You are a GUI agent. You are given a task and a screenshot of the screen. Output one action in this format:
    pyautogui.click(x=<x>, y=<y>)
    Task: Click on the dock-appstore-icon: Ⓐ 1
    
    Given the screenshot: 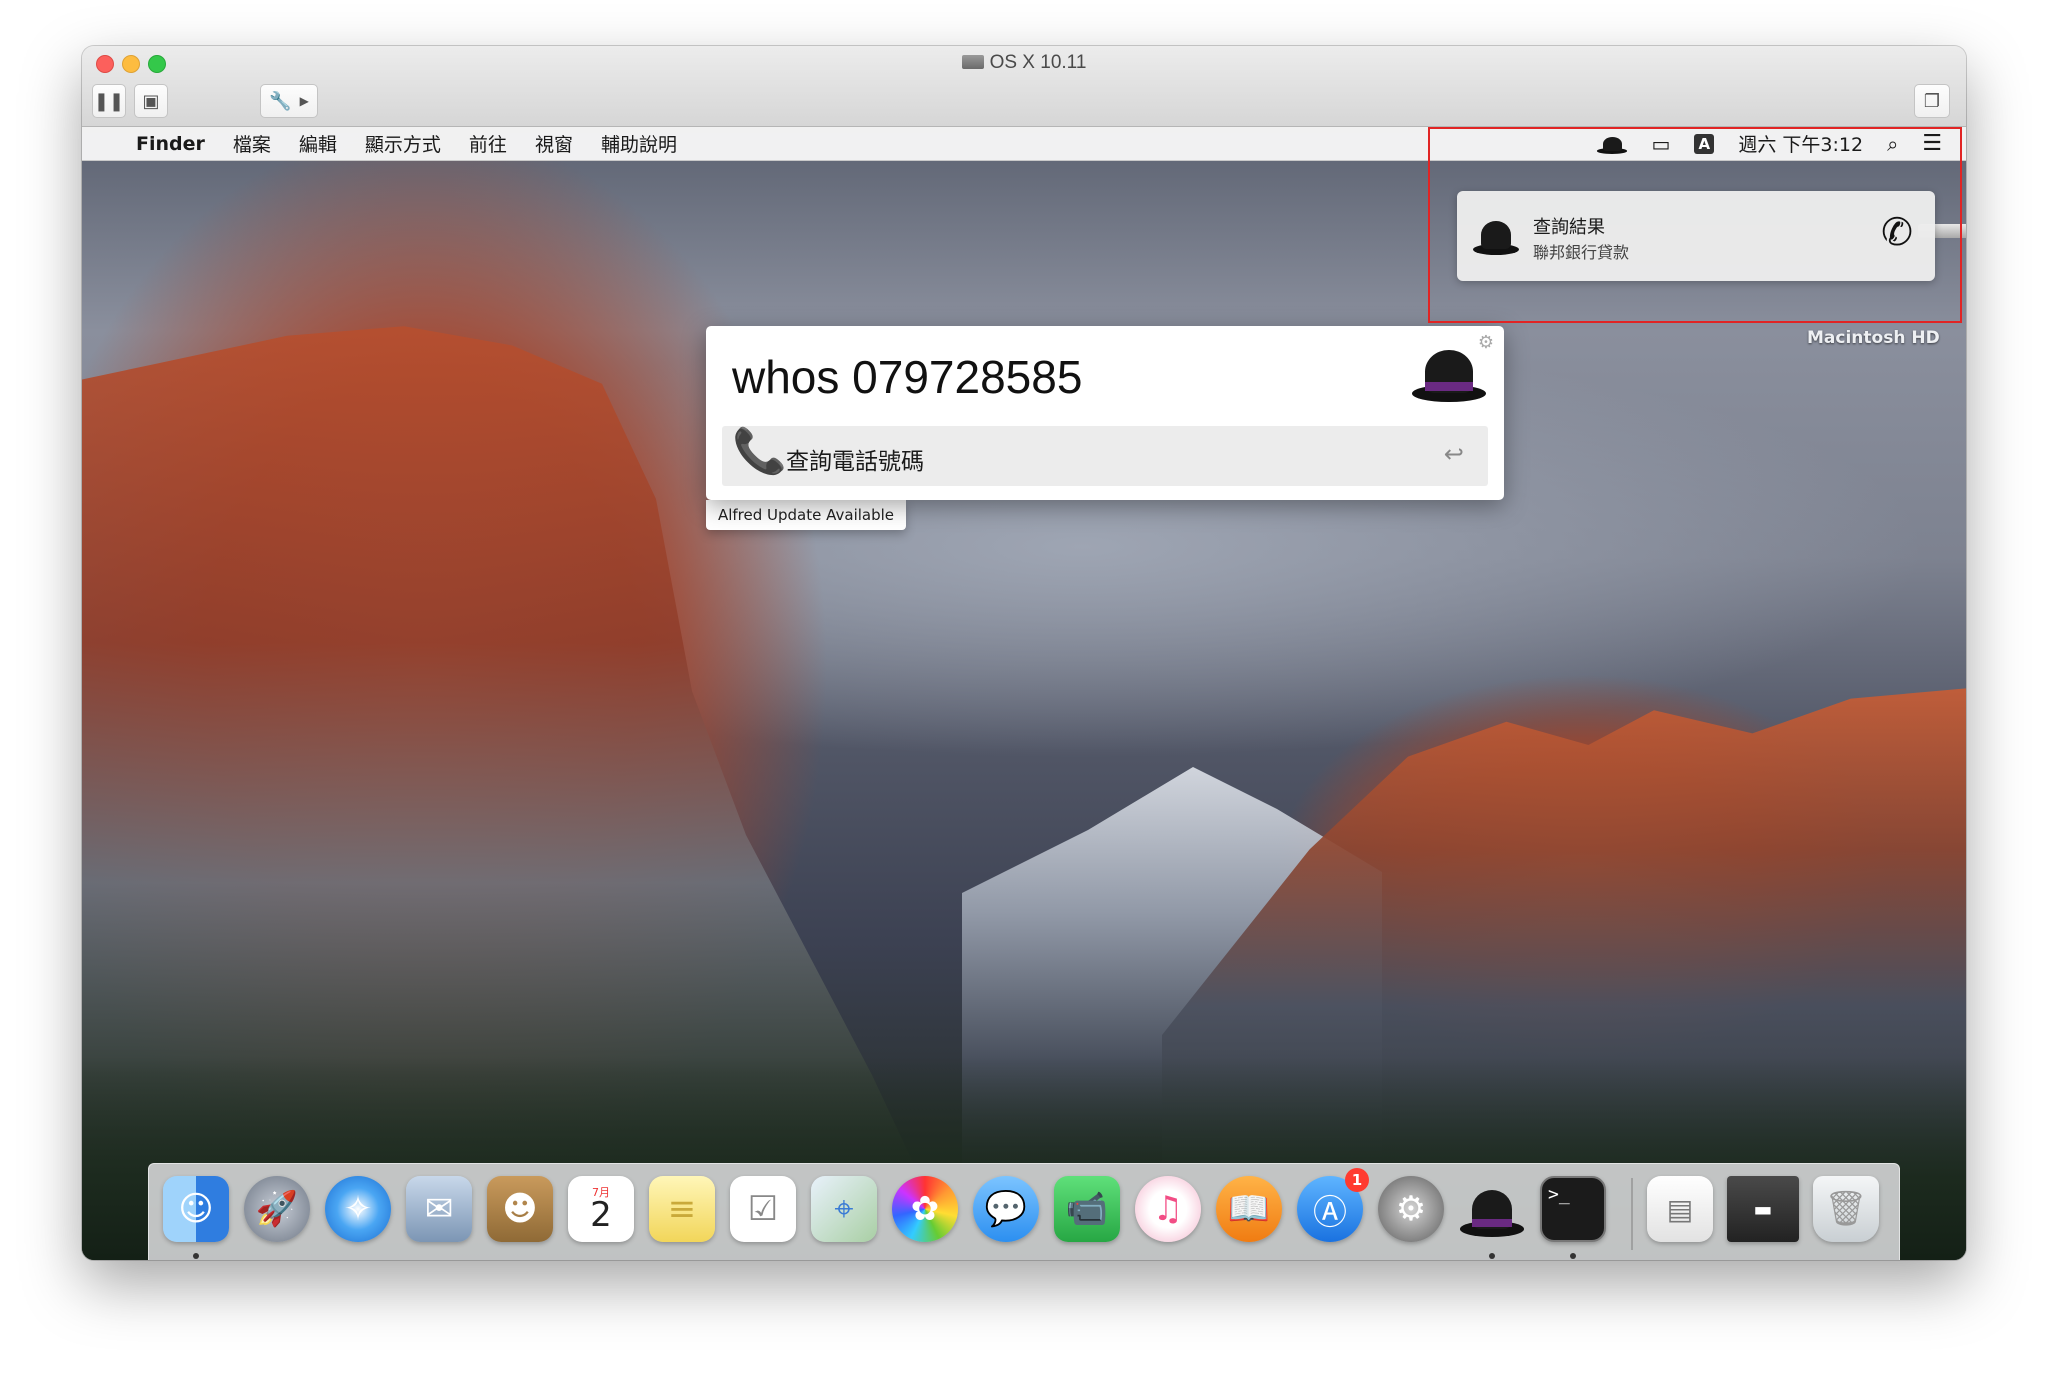 What is the action you would take?
    pyautogui.click(x=1333, y=1205)
    